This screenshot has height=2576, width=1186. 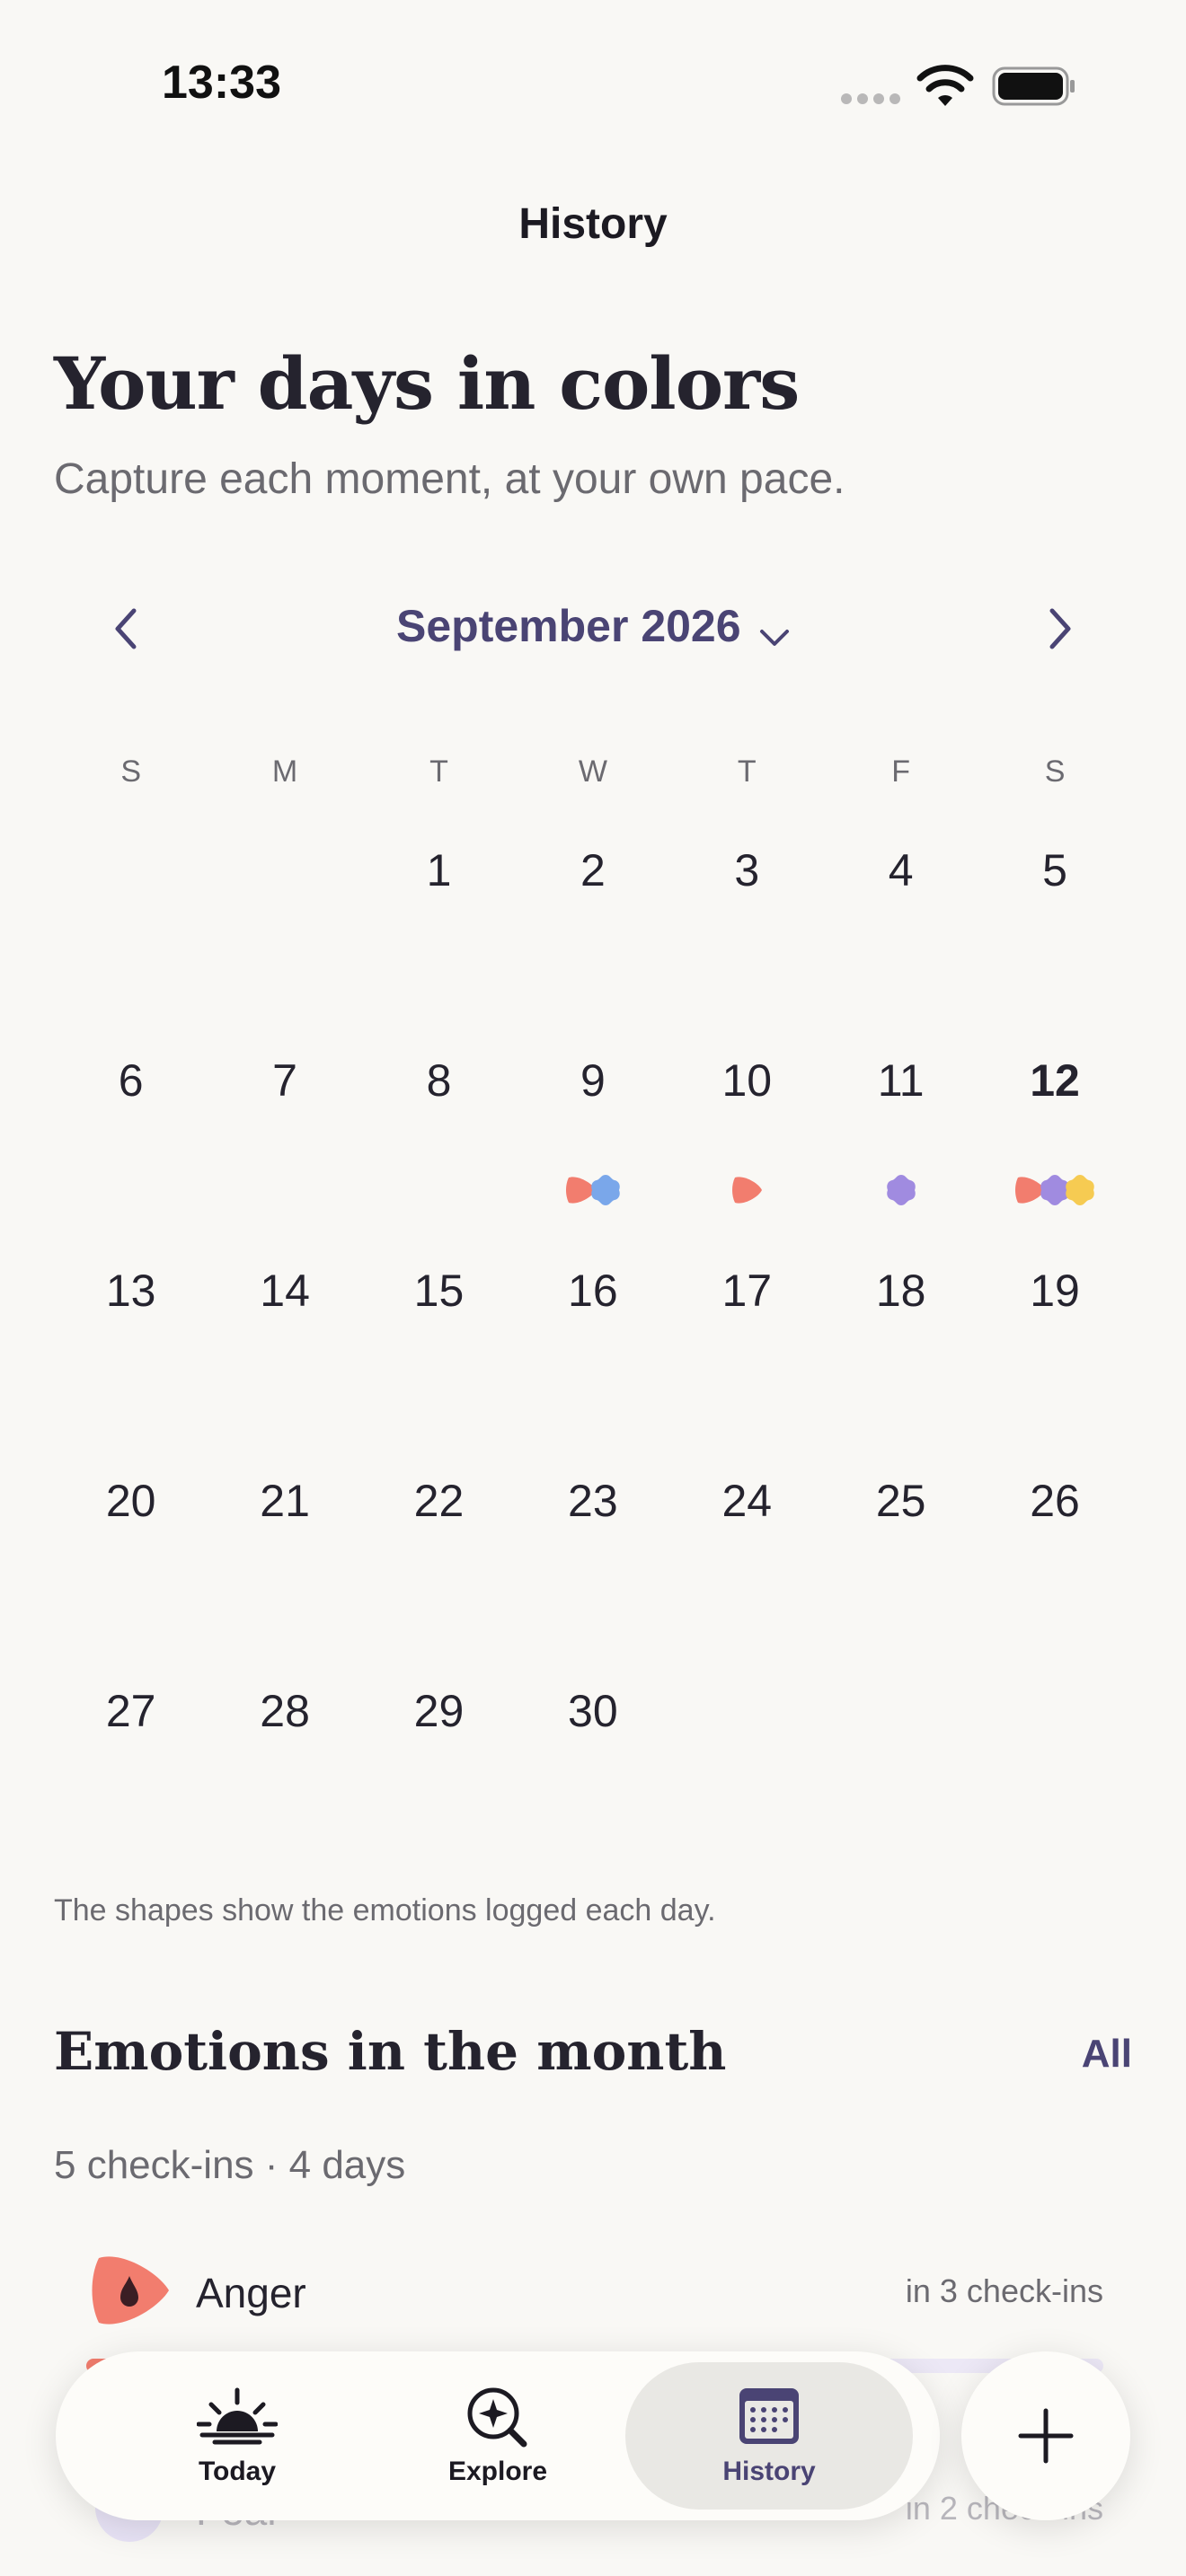 What do you see at coordinates (439, 1291) in the screenshot?
I see `calendar-day-number: 15` at bounding box center [439, 1291].